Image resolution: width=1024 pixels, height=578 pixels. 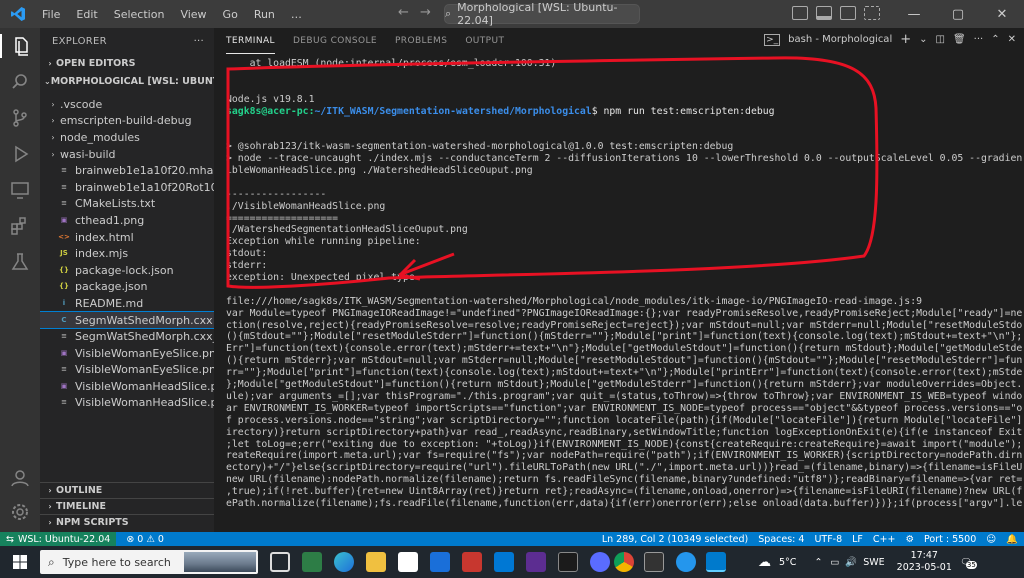 I want to click on encoding: UTF-8, so click(x=828, y=539).